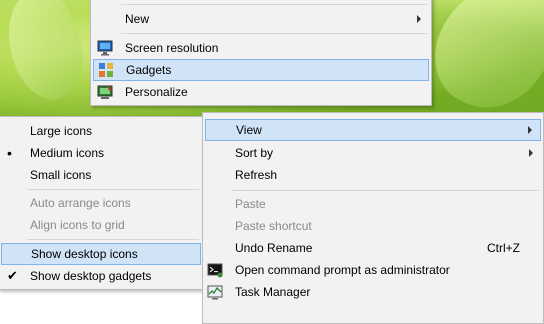 The width and height of the screenshot is (544, 324). I want to click on menu-item-open-command-prompt-admin: Open command prompt as administrator, so click(373, 270).